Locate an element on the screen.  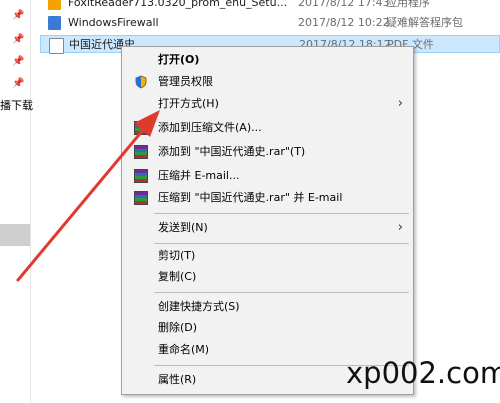
sidebar-item-downloads: 播下载 is located at coordinates (16, 105).